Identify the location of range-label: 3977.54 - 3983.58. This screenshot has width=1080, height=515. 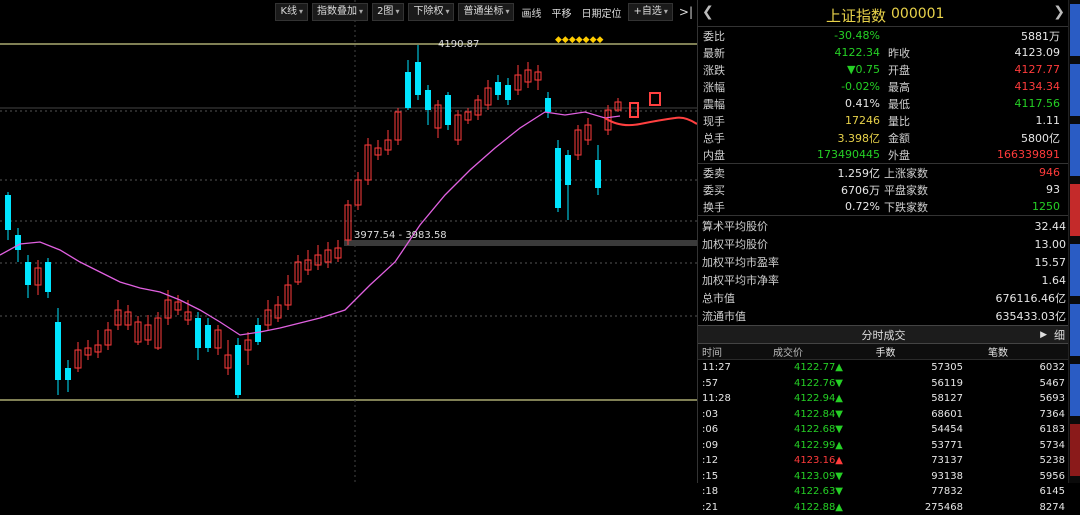
(400, 235).